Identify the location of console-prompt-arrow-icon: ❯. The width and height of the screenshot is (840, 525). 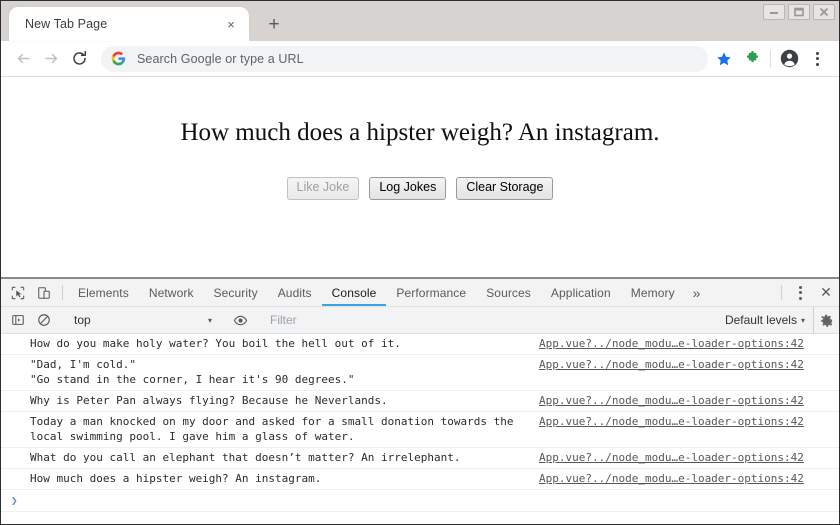
(14, 500).